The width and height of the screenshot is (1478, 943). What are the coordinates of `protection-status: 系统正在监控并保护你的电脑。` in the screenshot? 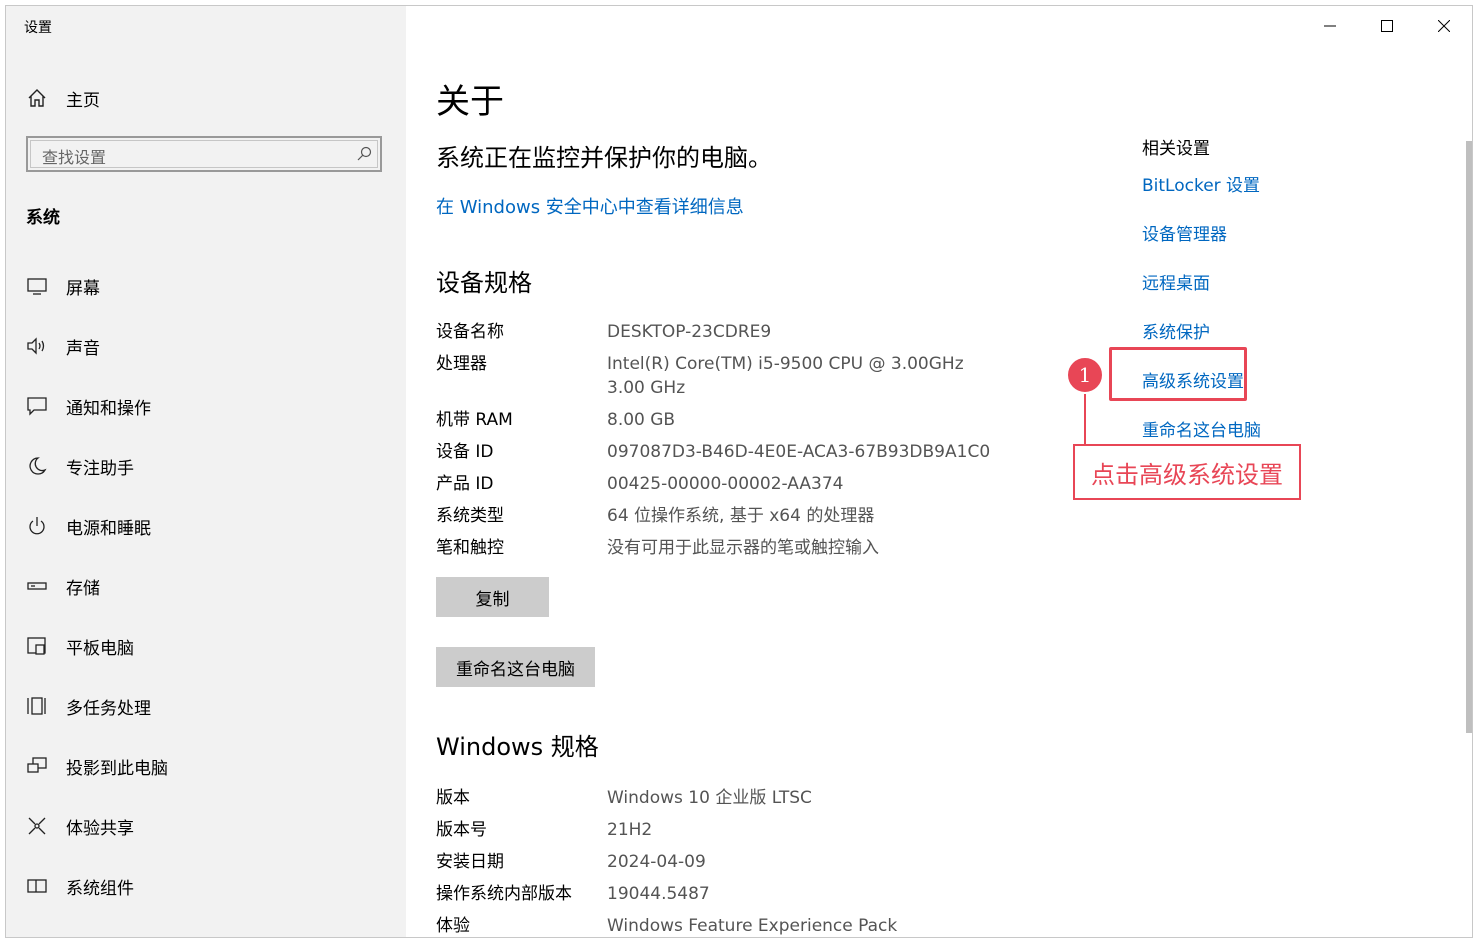 It's located at (604, 158).